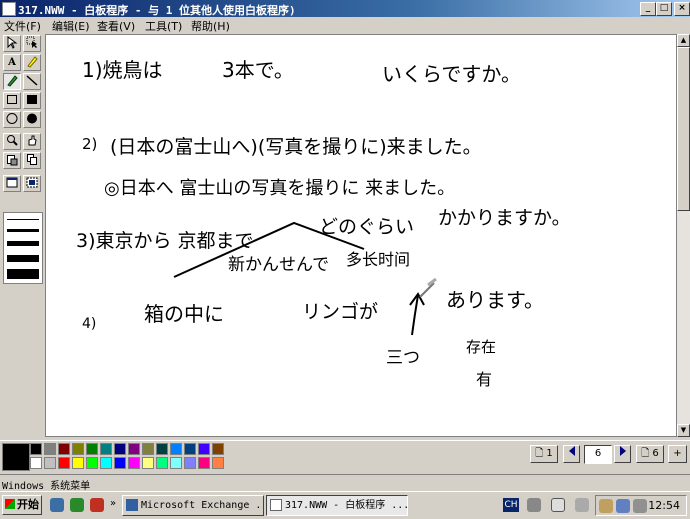  What do you see at coordinates (534, 505) in the screenshot?
I see `keyboard-icon` at bounding box center [534, 505].